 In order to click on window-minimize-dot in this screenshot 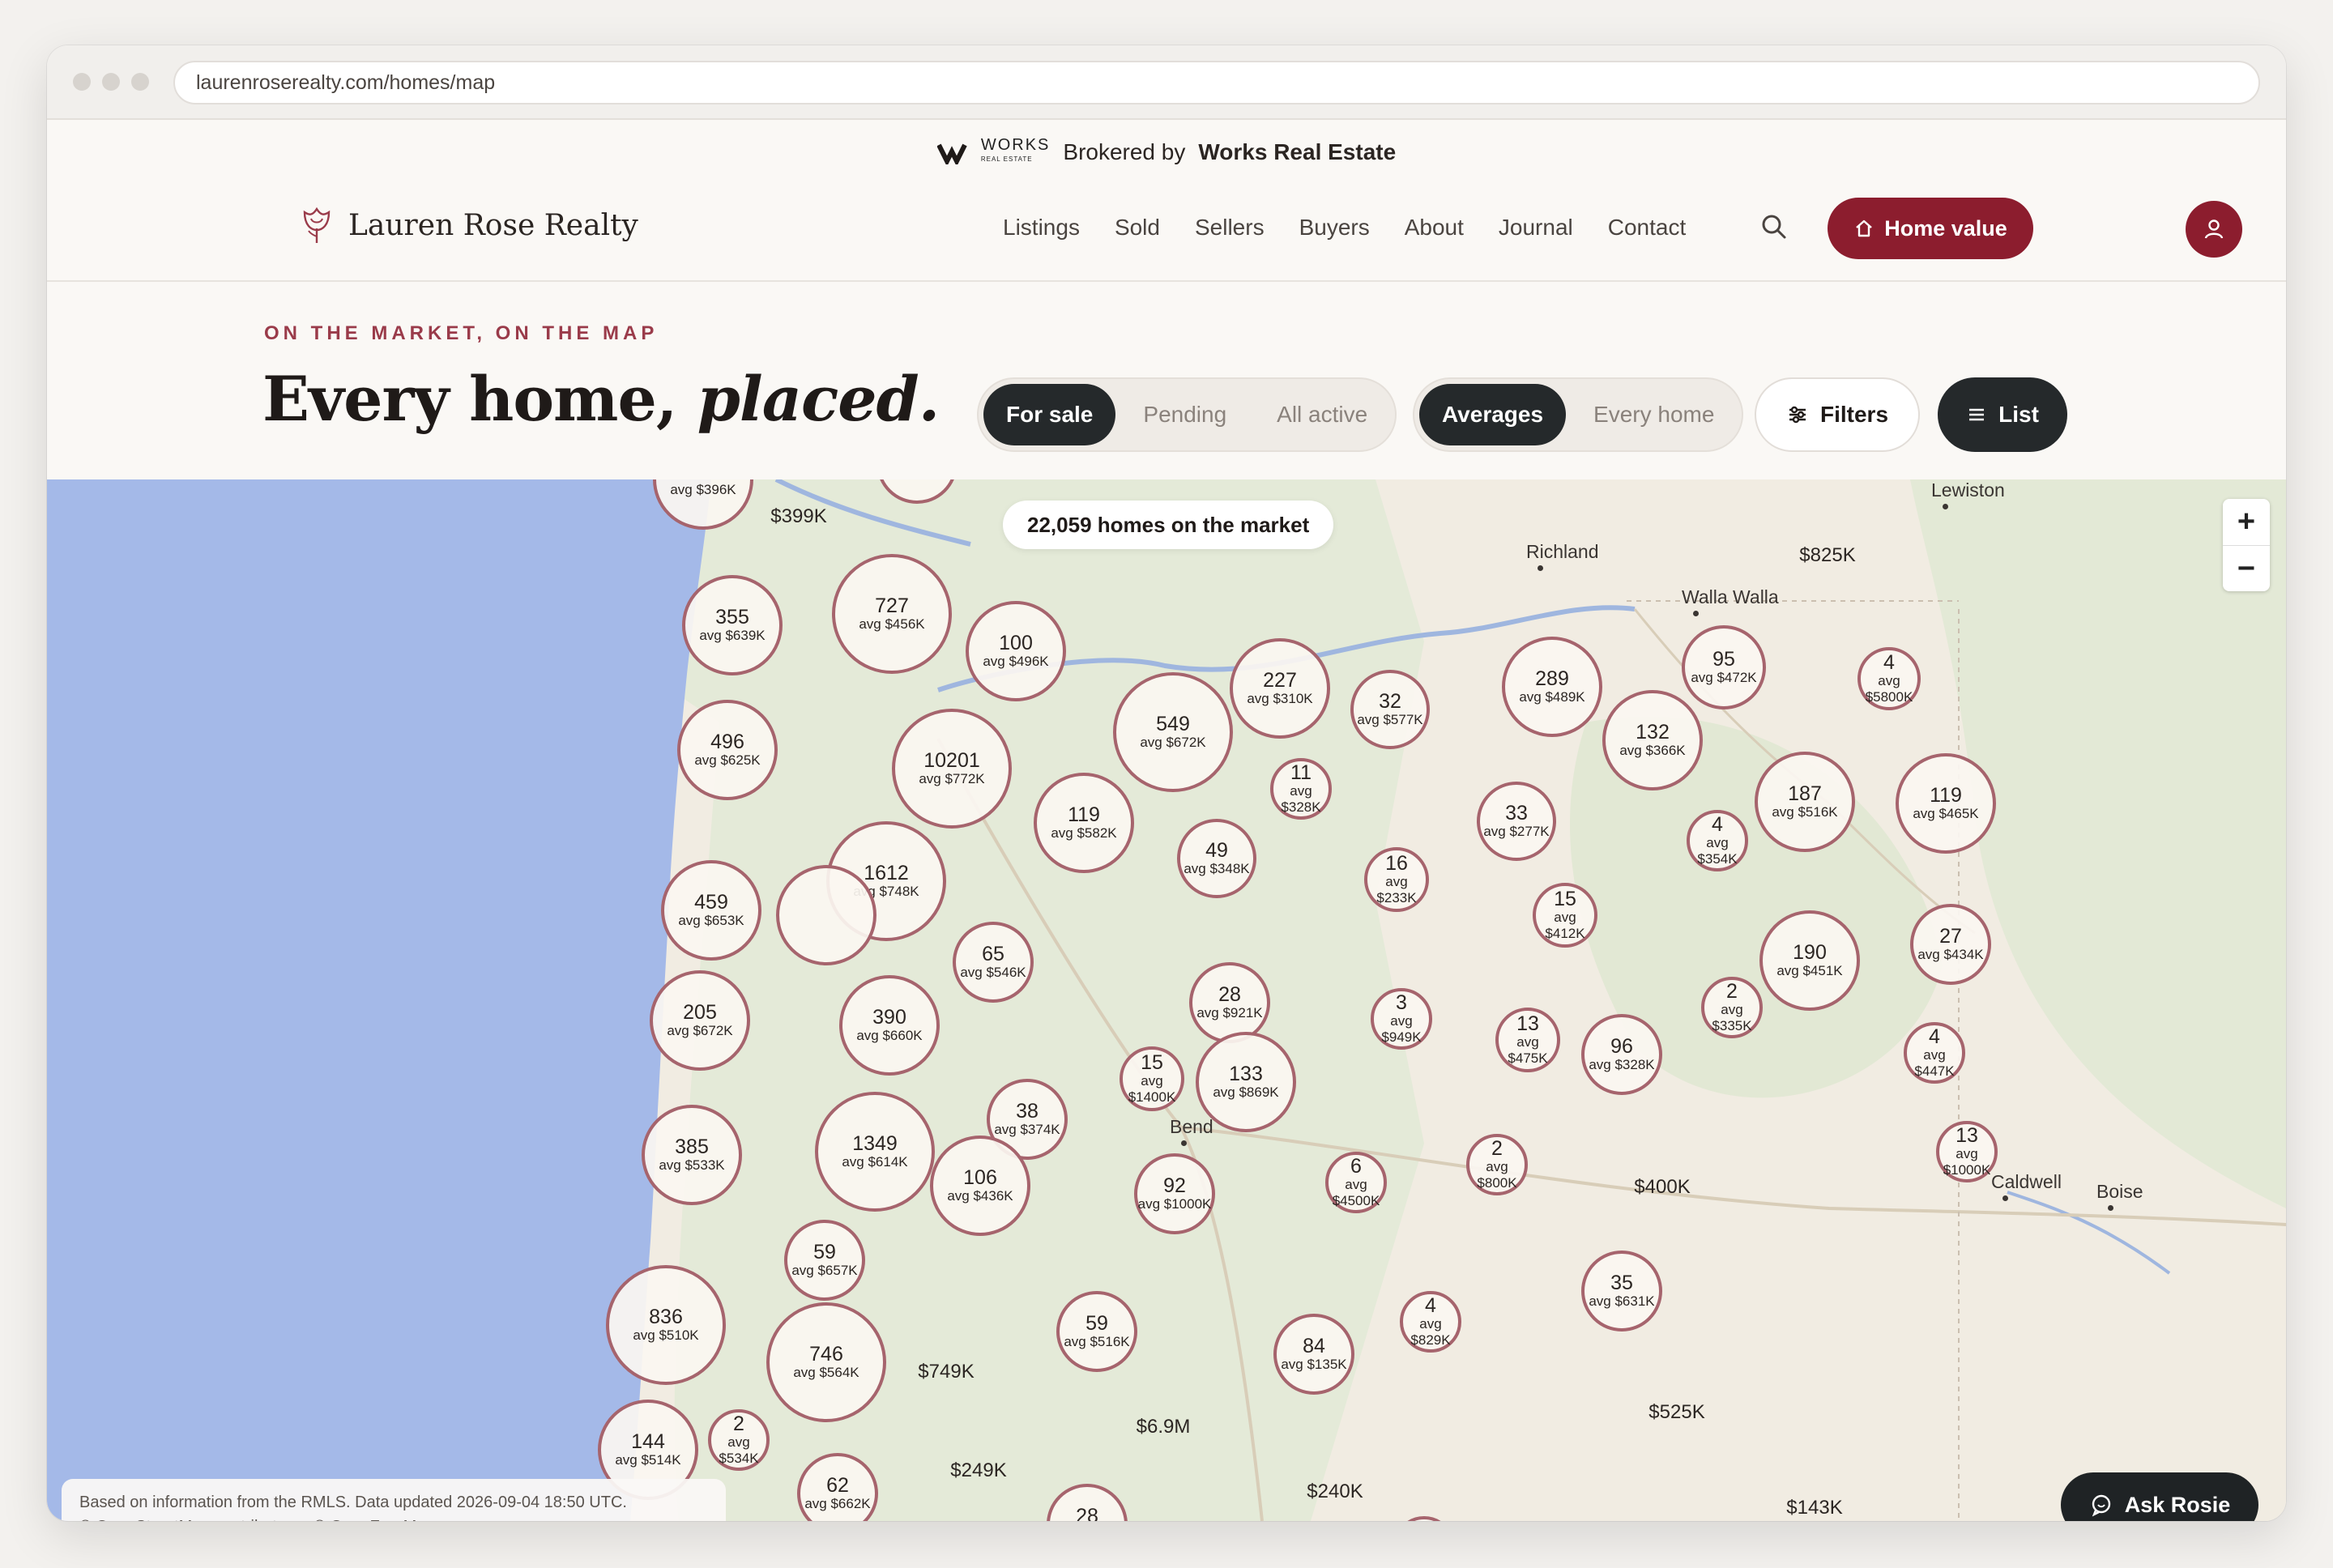, I will do `click(111, 82)`.